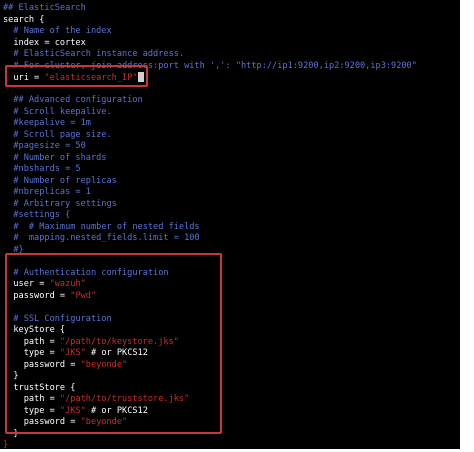  What do you see at coordinates (44, 8) in the screenshot?
I see `code-comment: ## ElasticSearch` at bounding box center [44, 8].